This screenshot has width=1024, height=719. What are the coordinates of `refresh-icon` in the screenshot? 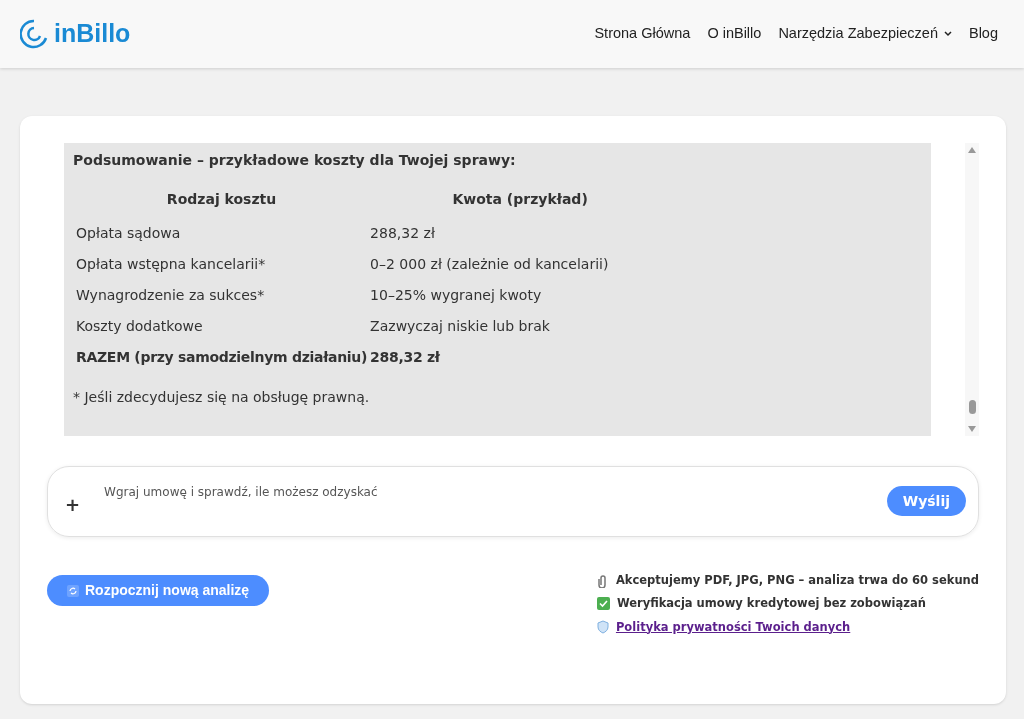 It's located at (73, 590).